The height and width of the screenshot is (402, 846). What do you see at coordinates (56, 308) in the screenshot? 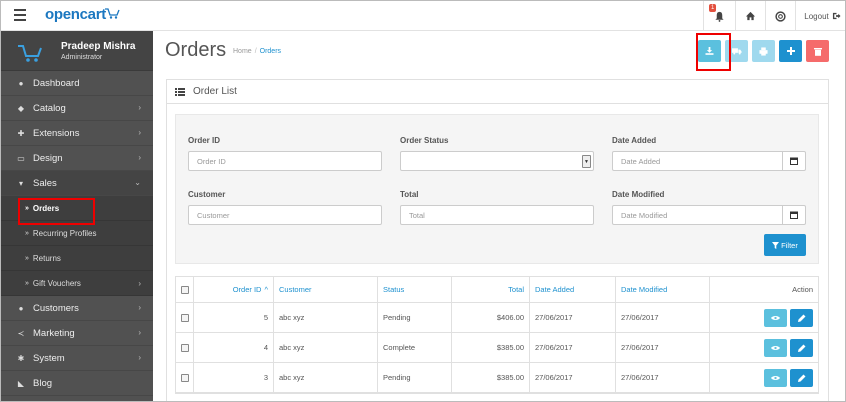
I see `sidebar-item-label: Customers` at bounding box center [56, 308].